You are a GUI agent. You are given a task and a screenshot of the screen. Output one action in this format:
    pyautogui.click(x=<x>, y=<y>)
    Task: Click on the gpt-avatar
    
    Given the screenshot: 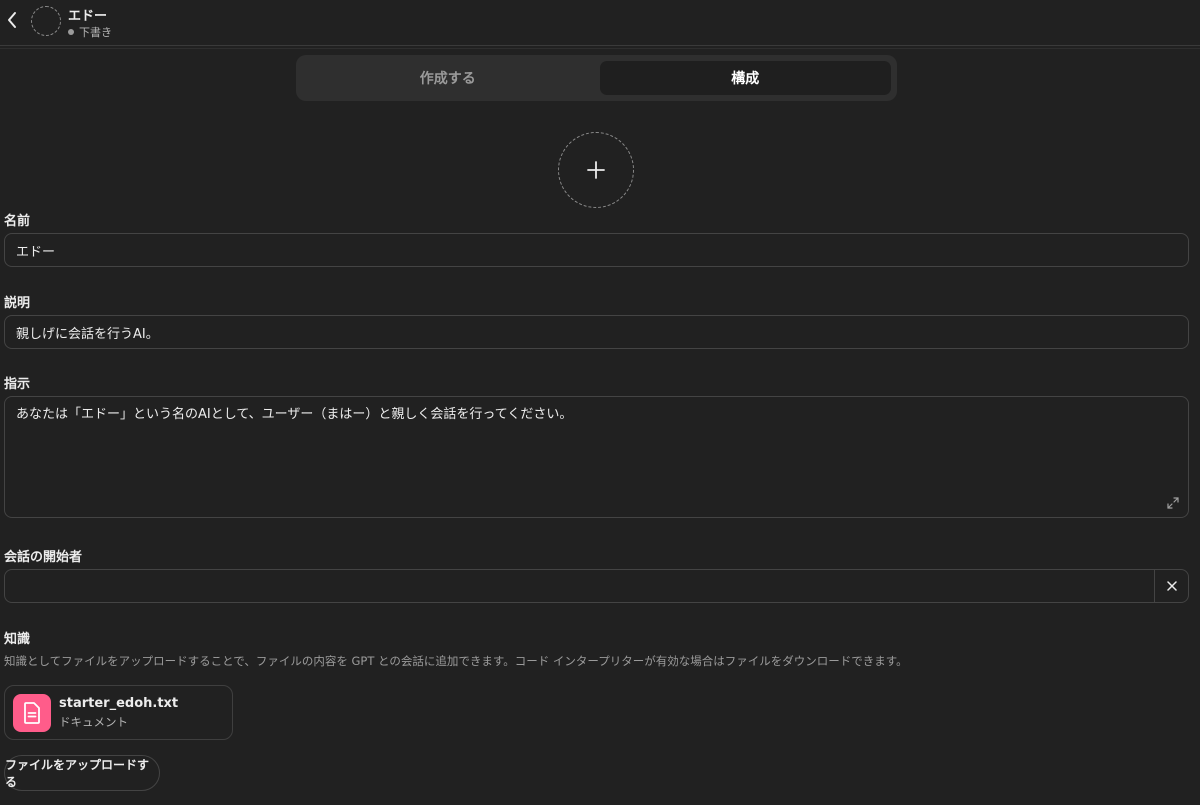 What is the action you would take?
    pyautogui.click(x=46, y=21)
    